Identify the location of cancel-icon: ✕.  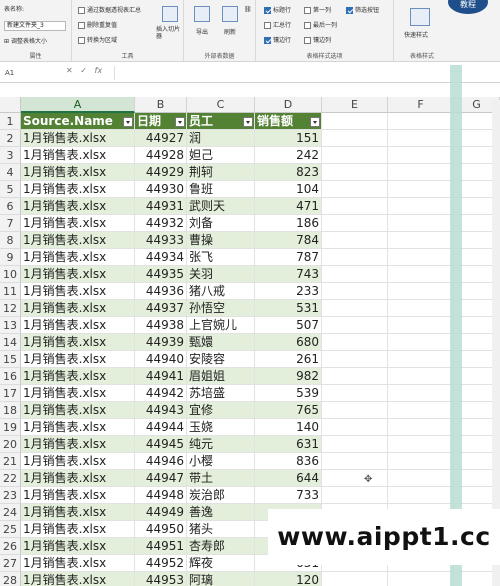
(69, 70).